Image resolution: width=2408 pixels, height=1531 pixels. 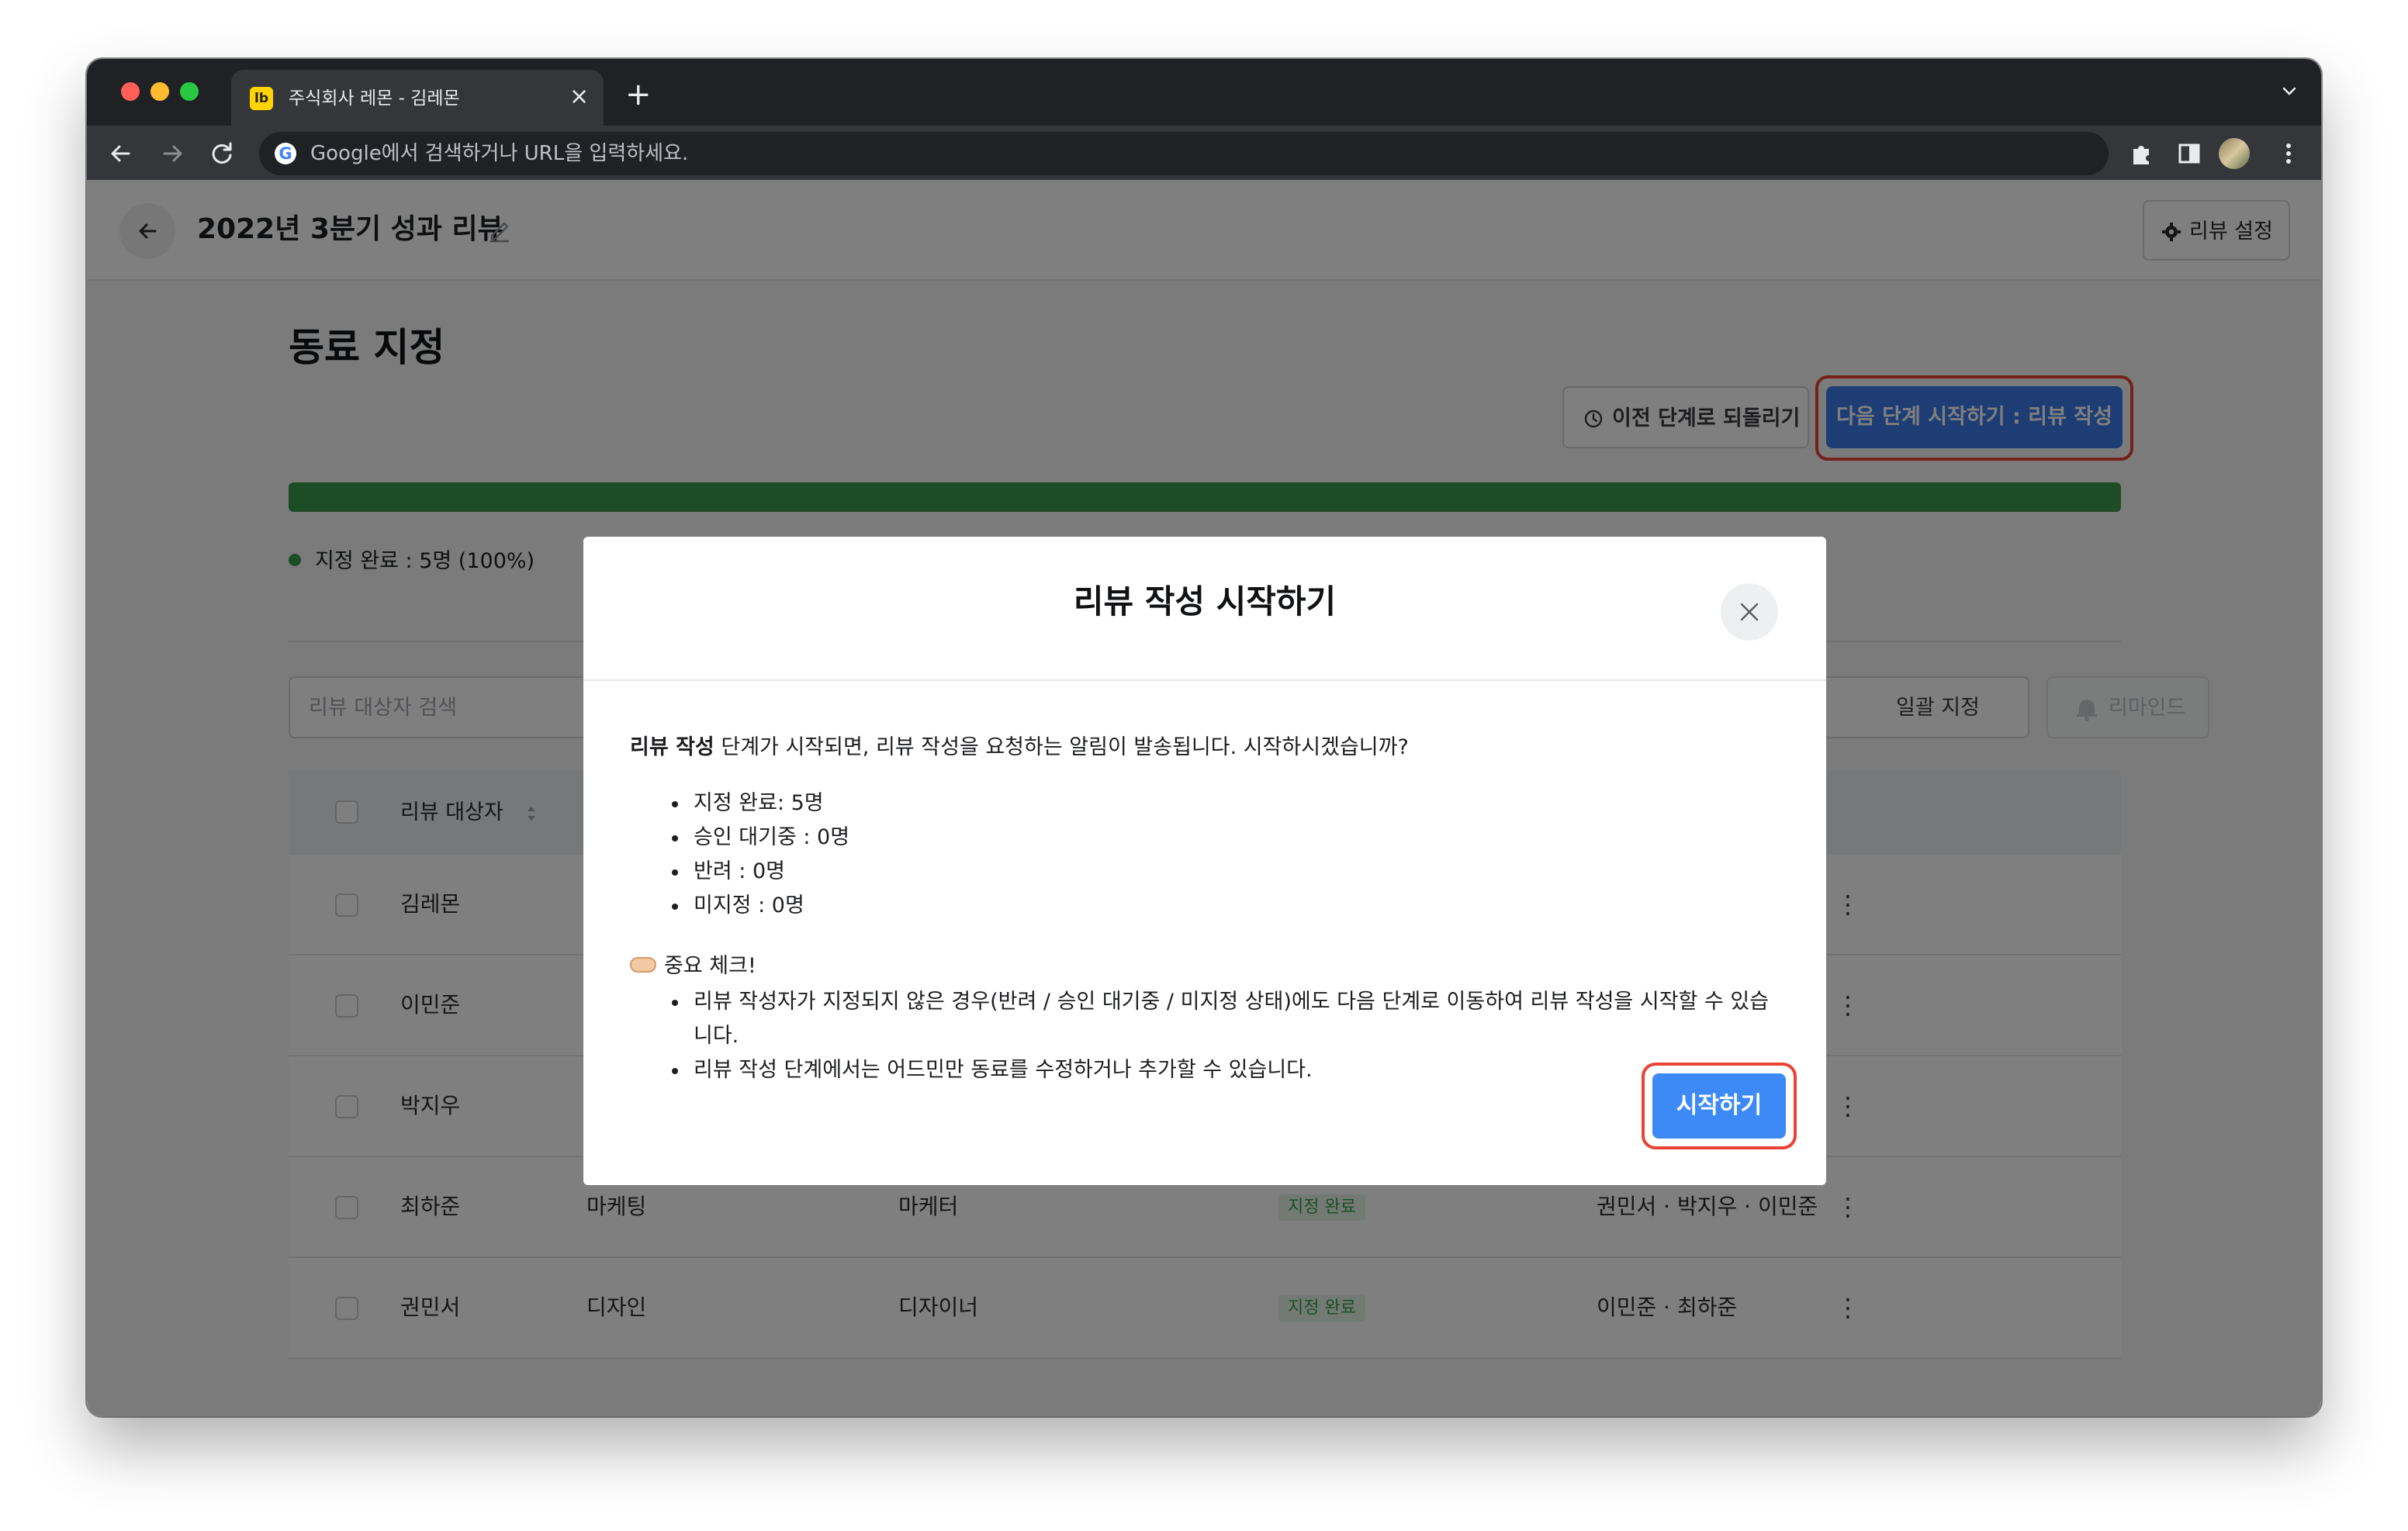 I want to click on modal-header: 리뷰 작성 시작하기, so click(x=1204, y=609).